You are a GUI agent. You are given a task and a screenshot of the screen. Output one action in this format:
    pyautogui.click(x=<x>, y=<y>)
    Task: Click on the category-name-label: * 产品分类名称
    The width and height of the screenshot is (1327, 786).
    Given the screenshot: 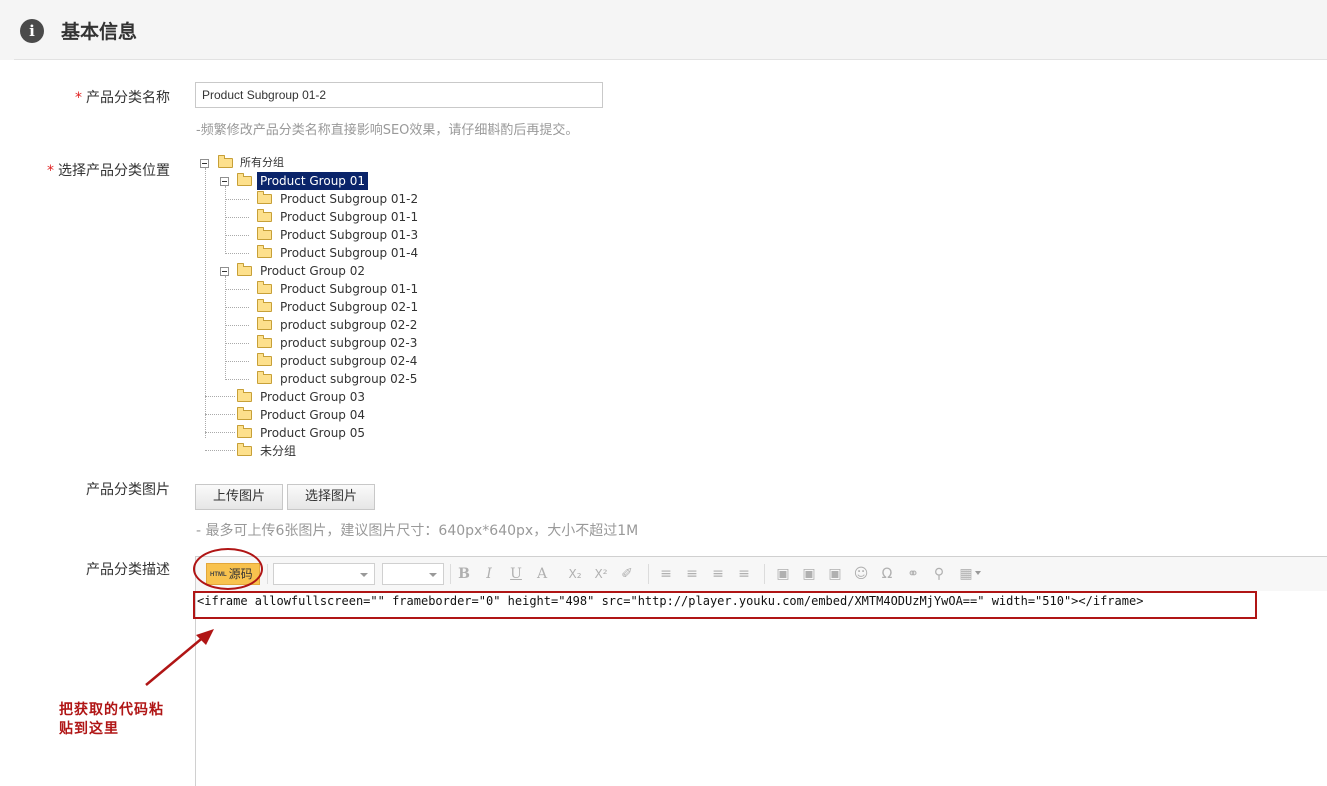 What is the action you would take?
    pyautogui.click(x=90, y=98)
    